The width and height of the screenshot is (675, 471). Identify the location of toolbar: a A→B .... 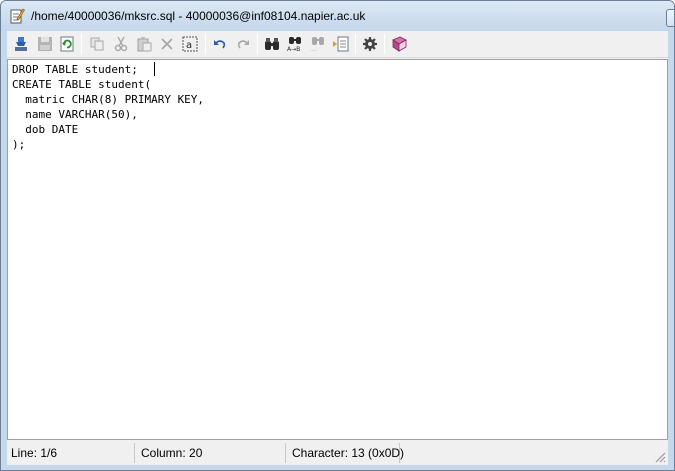
(337, 44).